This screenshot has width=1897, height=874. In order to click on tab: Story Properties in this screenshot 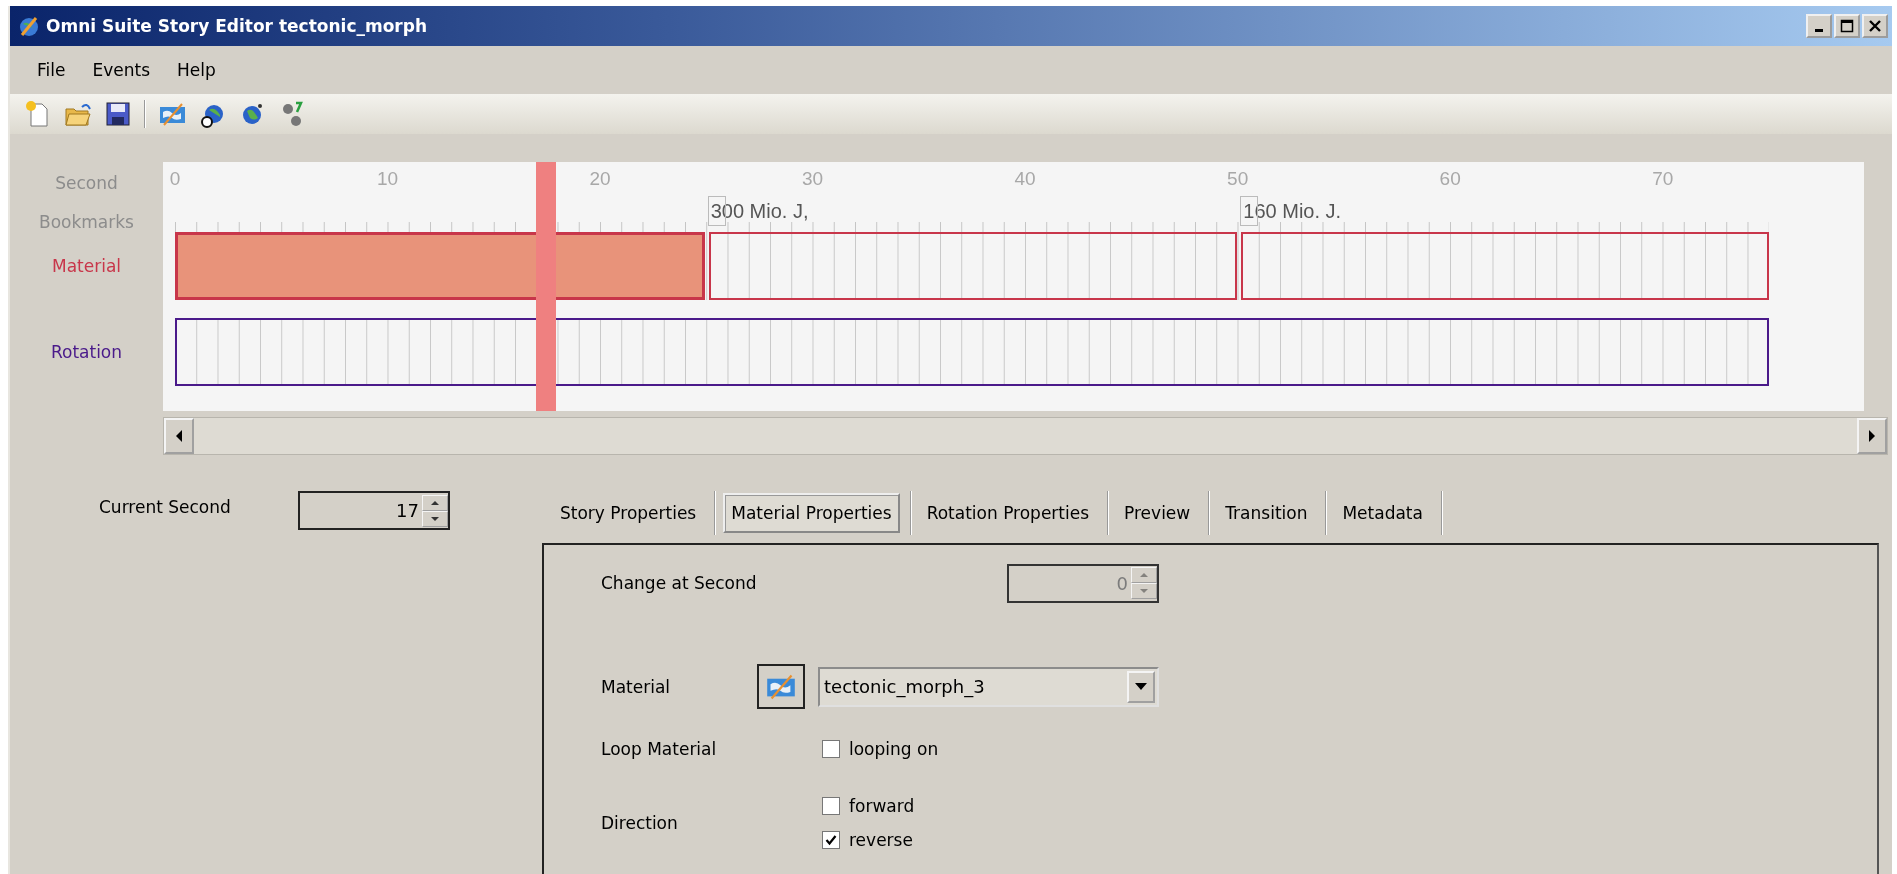, I will do `click(628, 513)`.